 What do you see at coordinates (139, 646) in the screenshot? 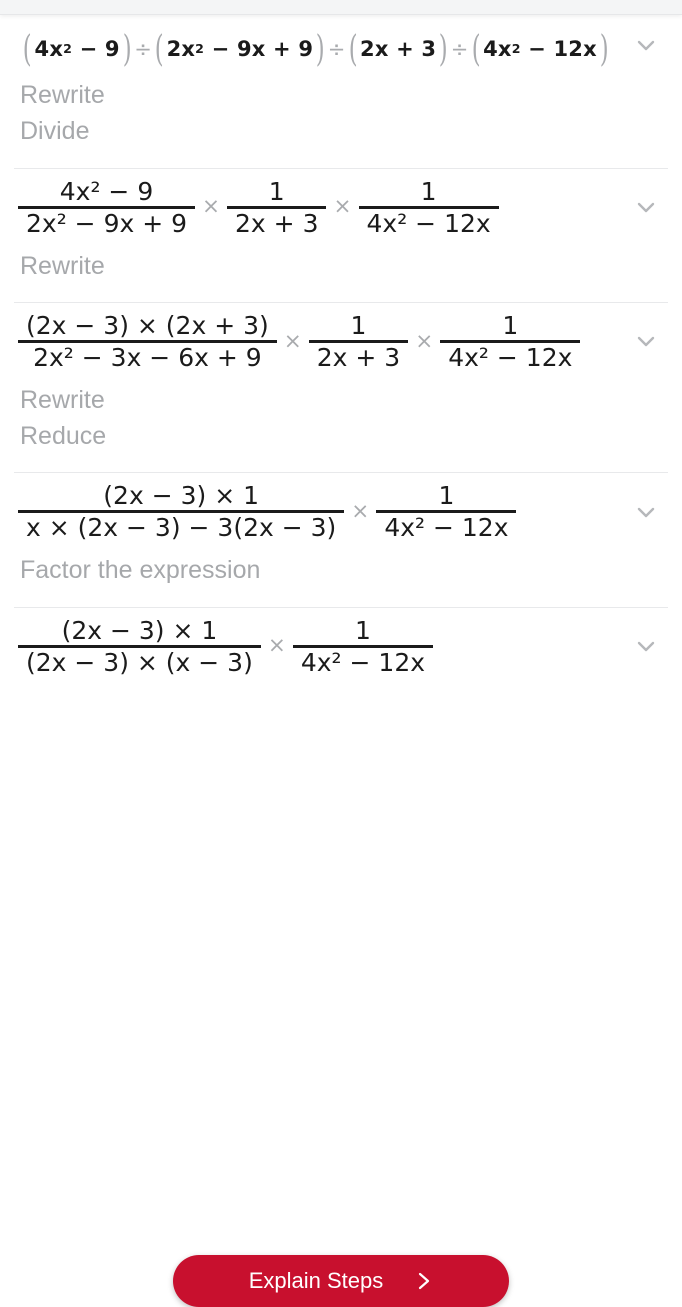
I see `fraction: (2x − 3) × 1 (2x − 3) × (x − 3)` at bounding box center [139, 646].